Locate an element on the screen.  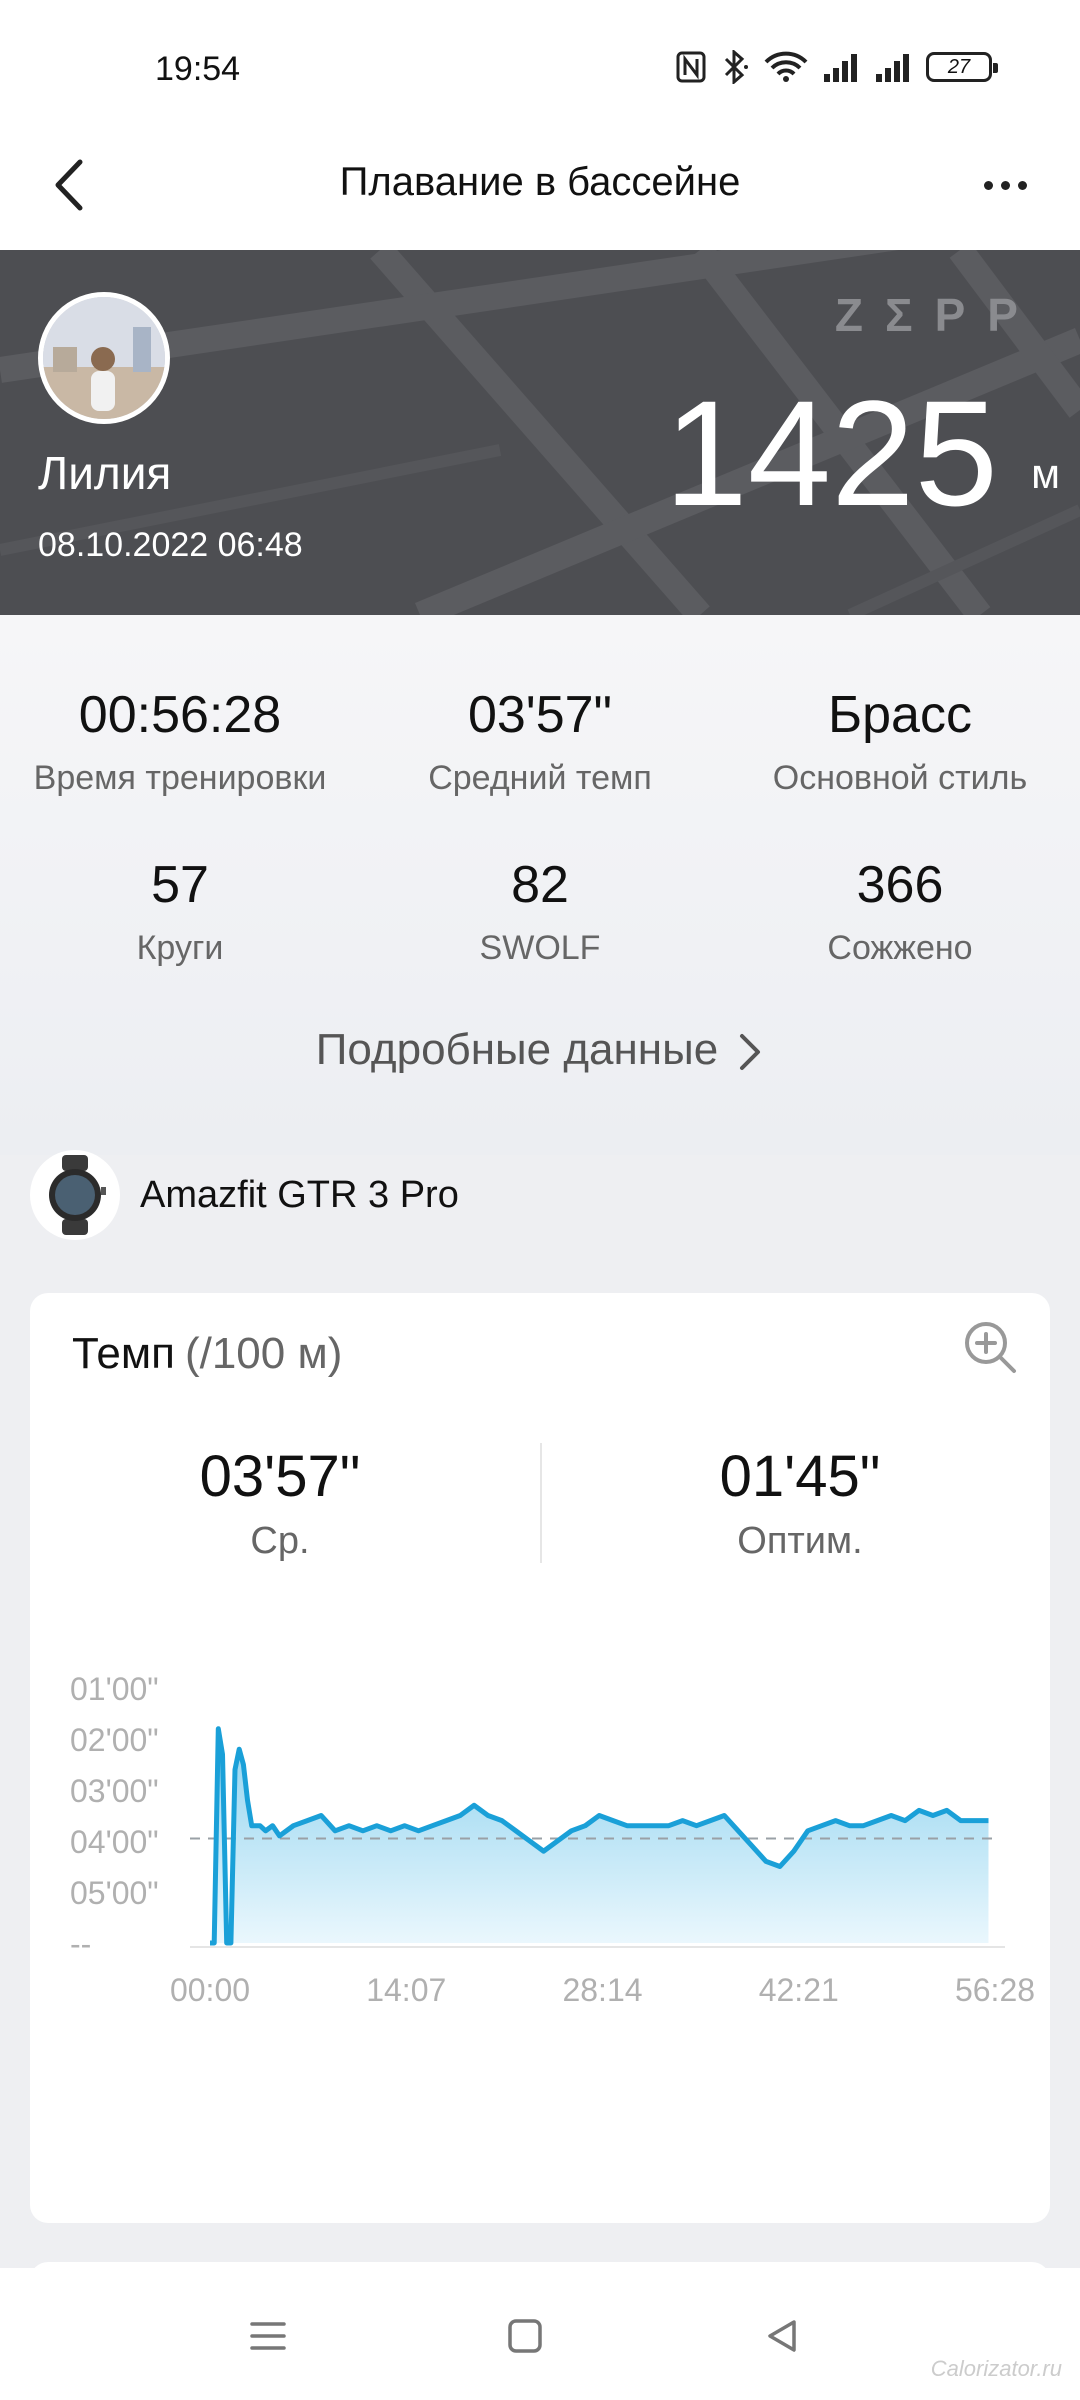
avatar is located at coordinates (104, 358).